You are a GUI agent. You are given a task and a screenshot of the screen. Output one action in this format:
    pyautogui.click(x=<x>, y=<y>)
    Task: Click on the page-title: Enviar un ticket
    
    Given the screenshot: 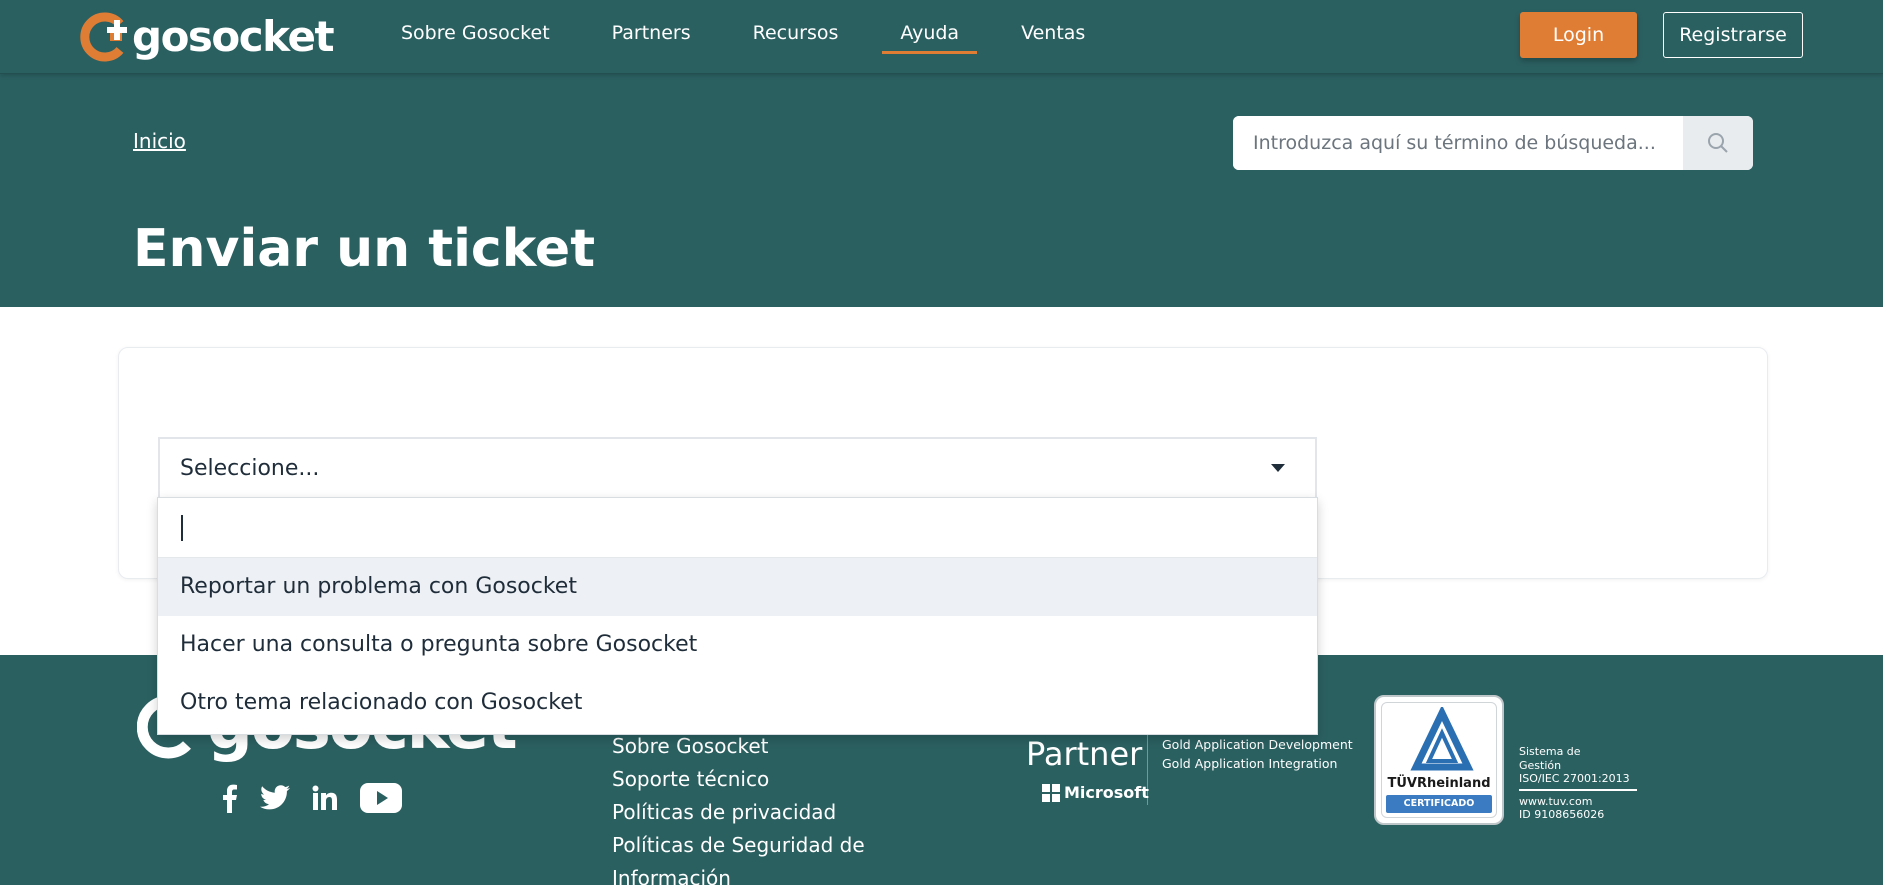 What is the action you would take?
    pyautogui.click(x=364, y=249)
    